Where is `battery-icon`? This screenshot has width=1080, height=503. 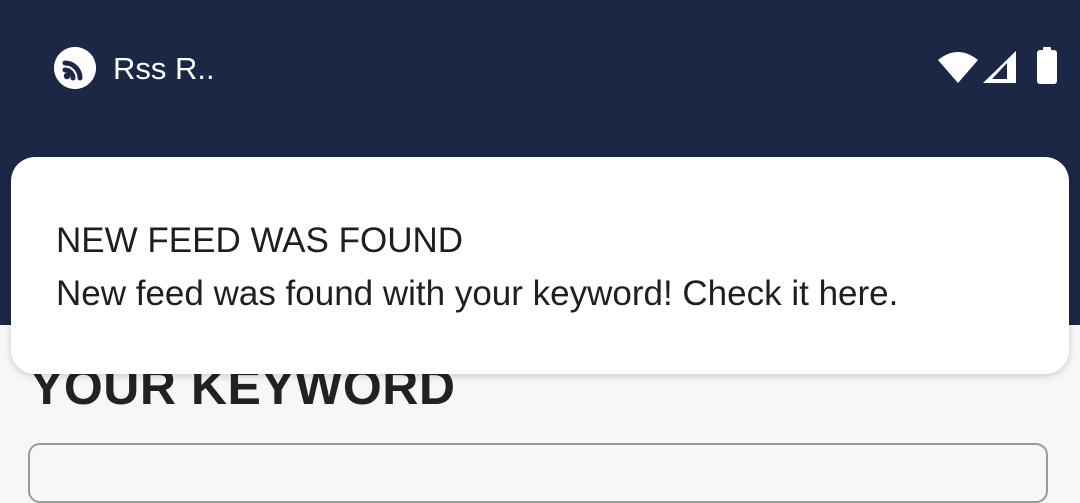
battery-icon is located at coordinates (1047, 68).